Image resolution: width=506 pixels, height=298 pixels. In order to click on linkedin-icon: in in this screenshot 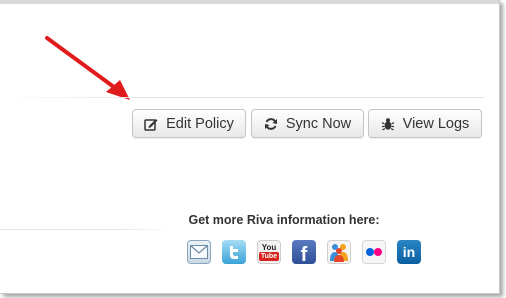, I will do `click(409, 252)`.